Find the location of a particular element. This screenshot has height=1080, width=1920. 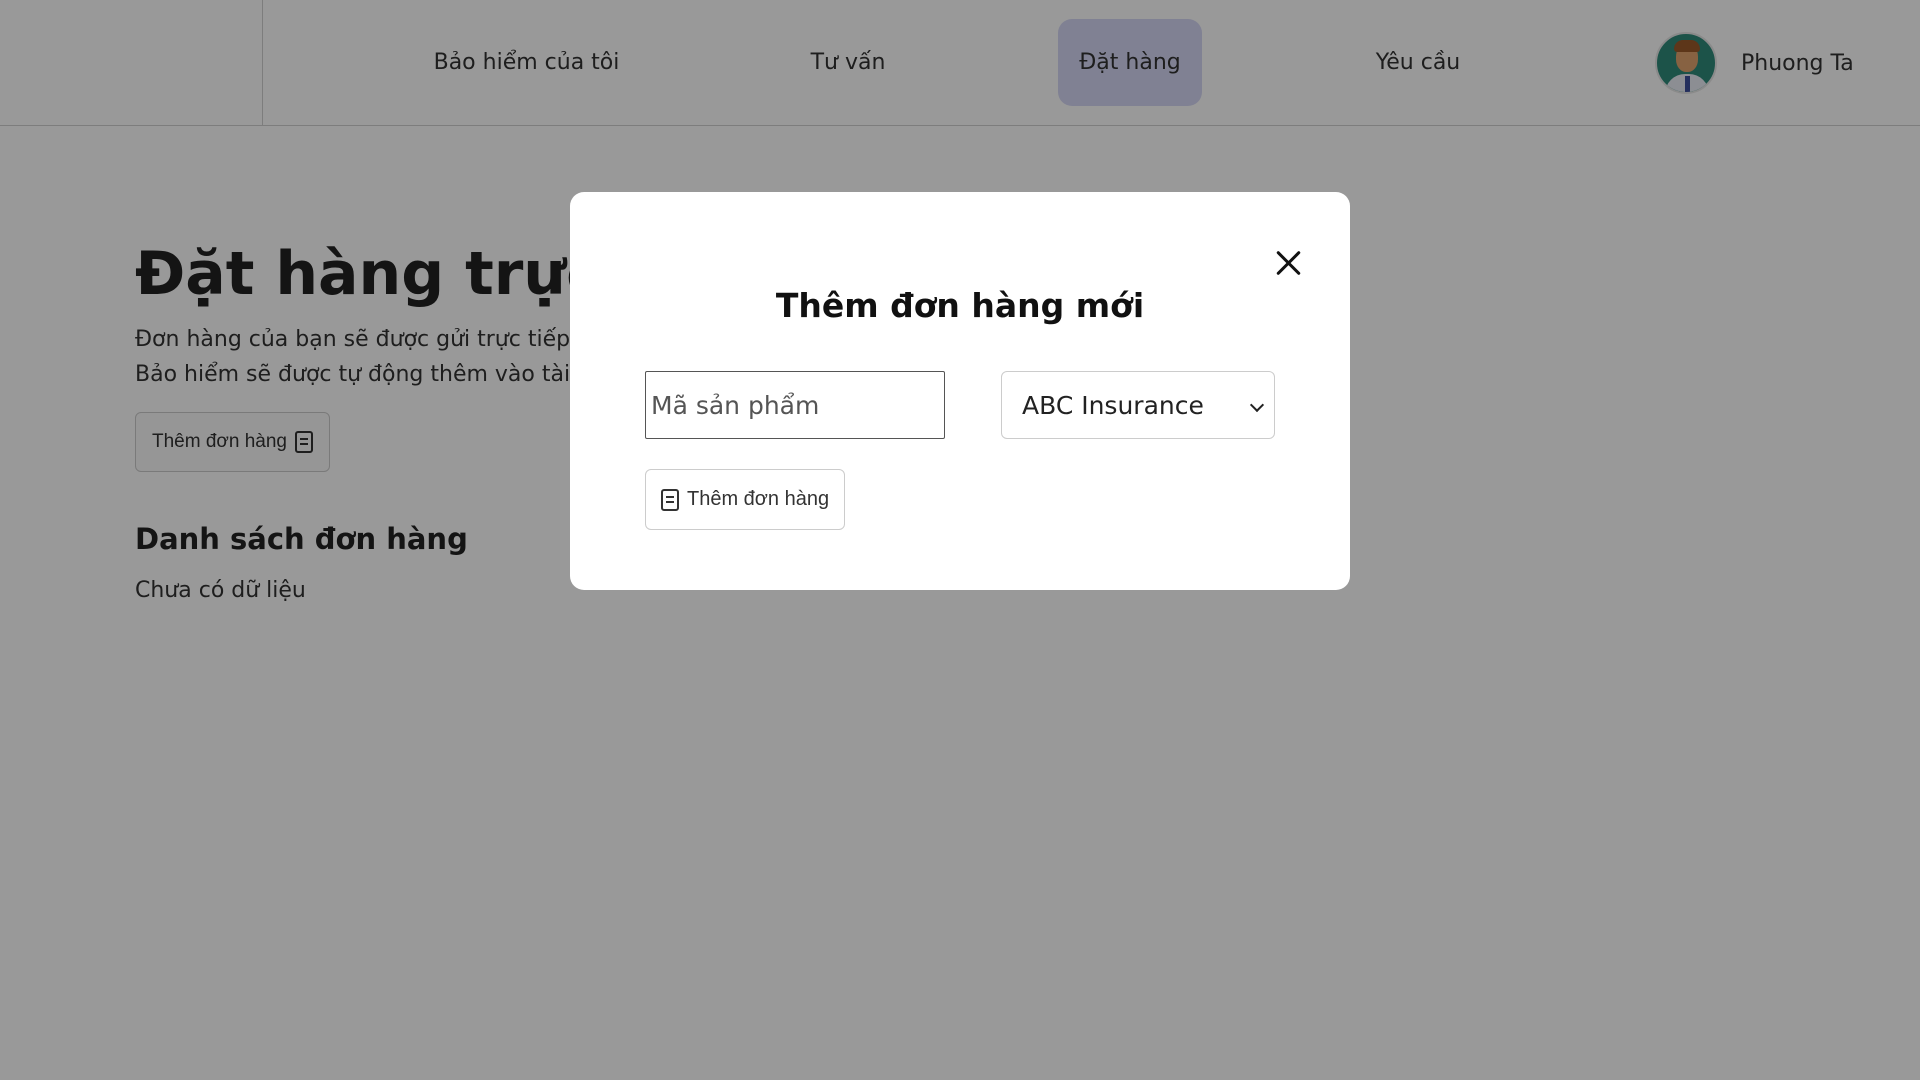

modal-title: Thêm đơn hàng mới is located at coordinates (960, 305).